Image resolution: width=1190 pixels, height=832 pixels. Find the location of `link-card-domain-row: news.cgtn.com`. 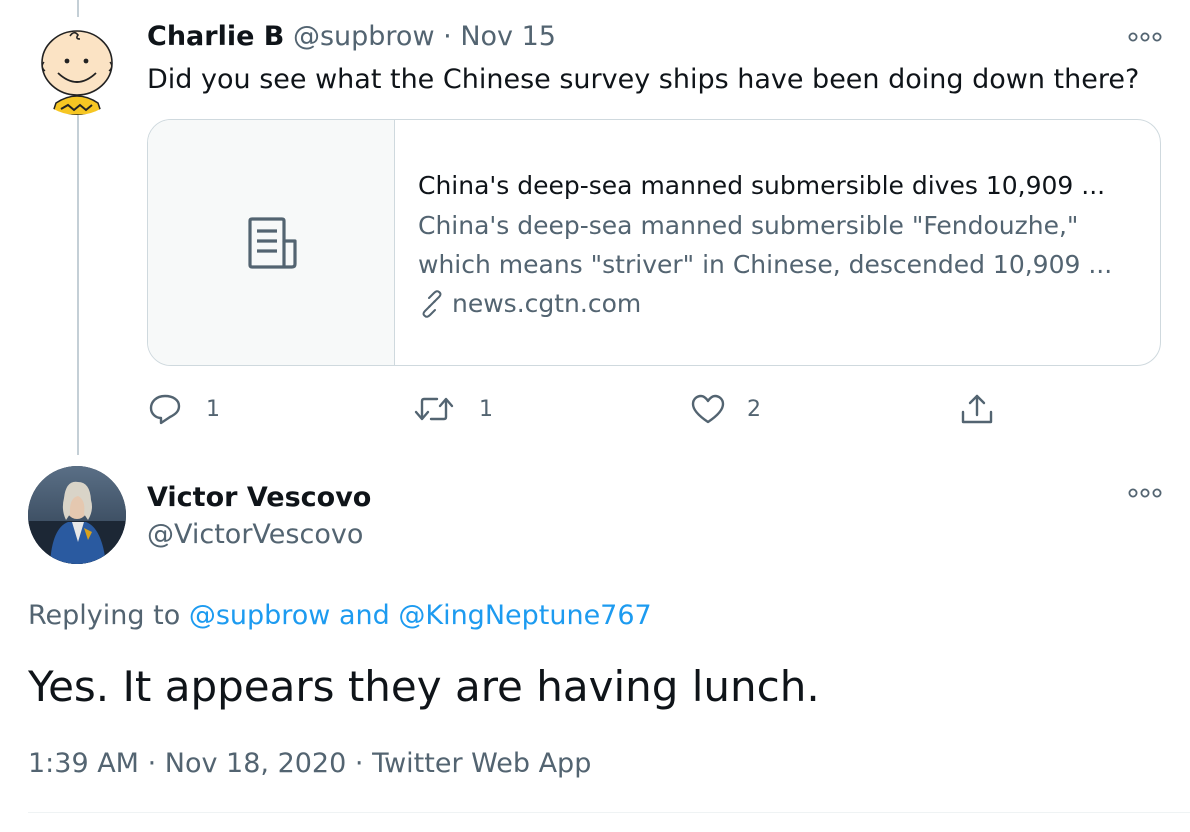

link-card-domain-row: news.cgtn.com is located at coordinates (778, 304).